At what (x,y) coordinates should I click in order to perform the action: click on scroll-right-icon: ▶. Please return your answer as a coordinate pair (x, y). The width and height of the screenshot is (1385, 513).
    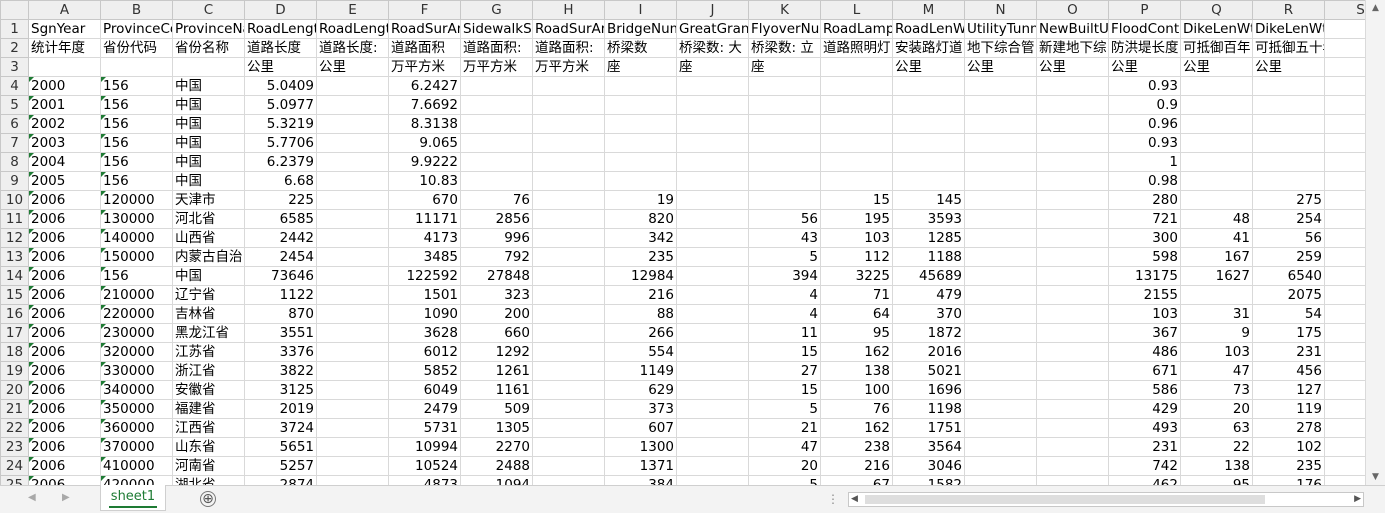
    Looking at the image, I should click on (1357, 499).